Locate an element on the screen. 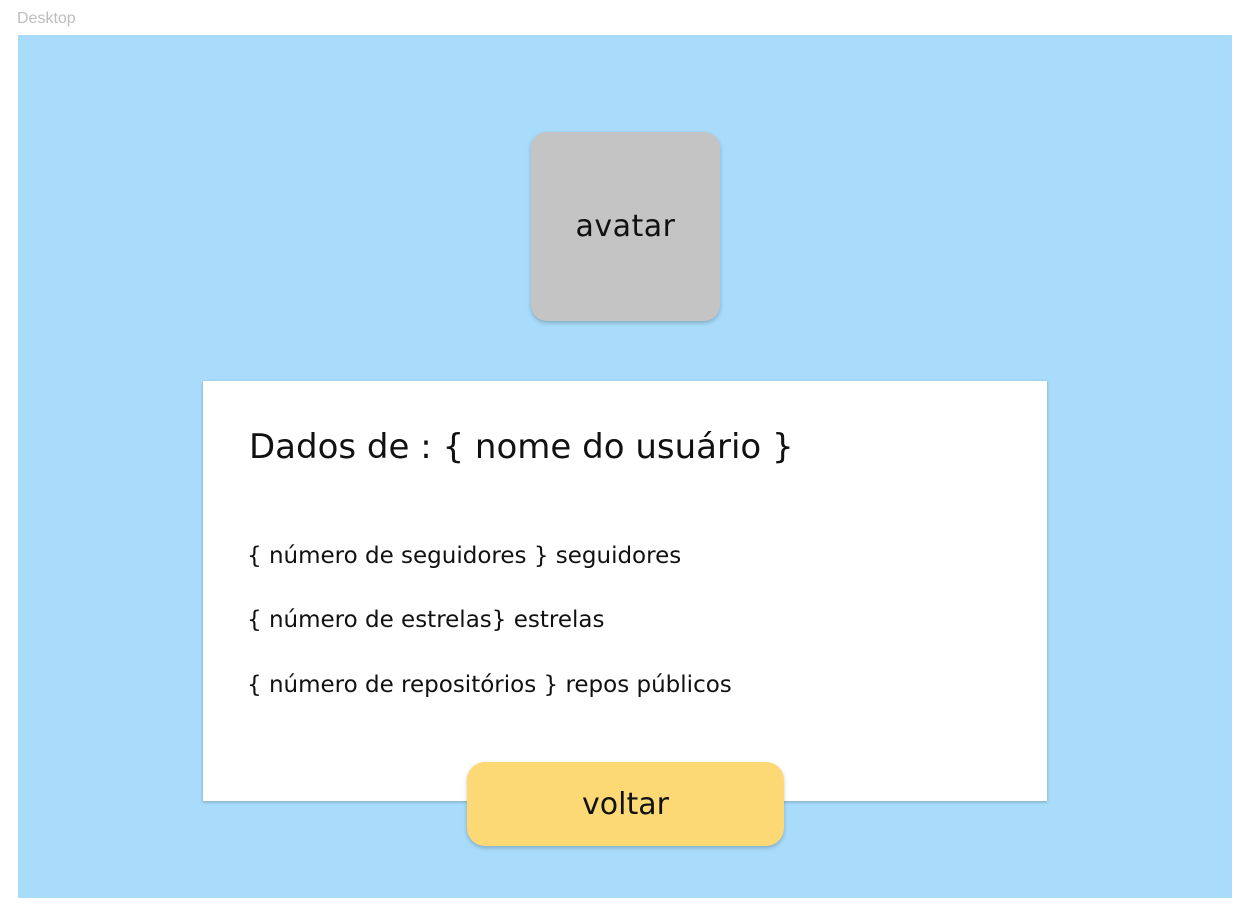 The image size is (1246, 906). avatar: avatar is located at coordinates (625, 226).